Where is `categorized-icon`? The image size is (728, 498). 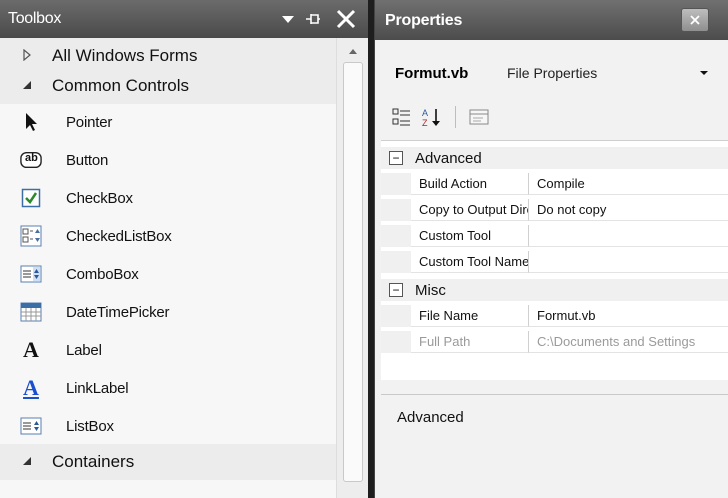
categorized-icon is located at coordinates (402, 117).